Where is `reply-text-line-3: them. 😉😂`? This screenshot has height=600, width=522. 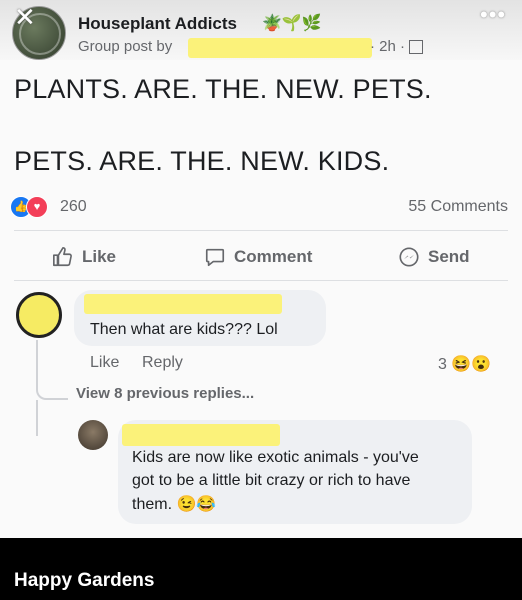
reply-text-line-3: them. 😉😂 is located at coordinates (174, 504).